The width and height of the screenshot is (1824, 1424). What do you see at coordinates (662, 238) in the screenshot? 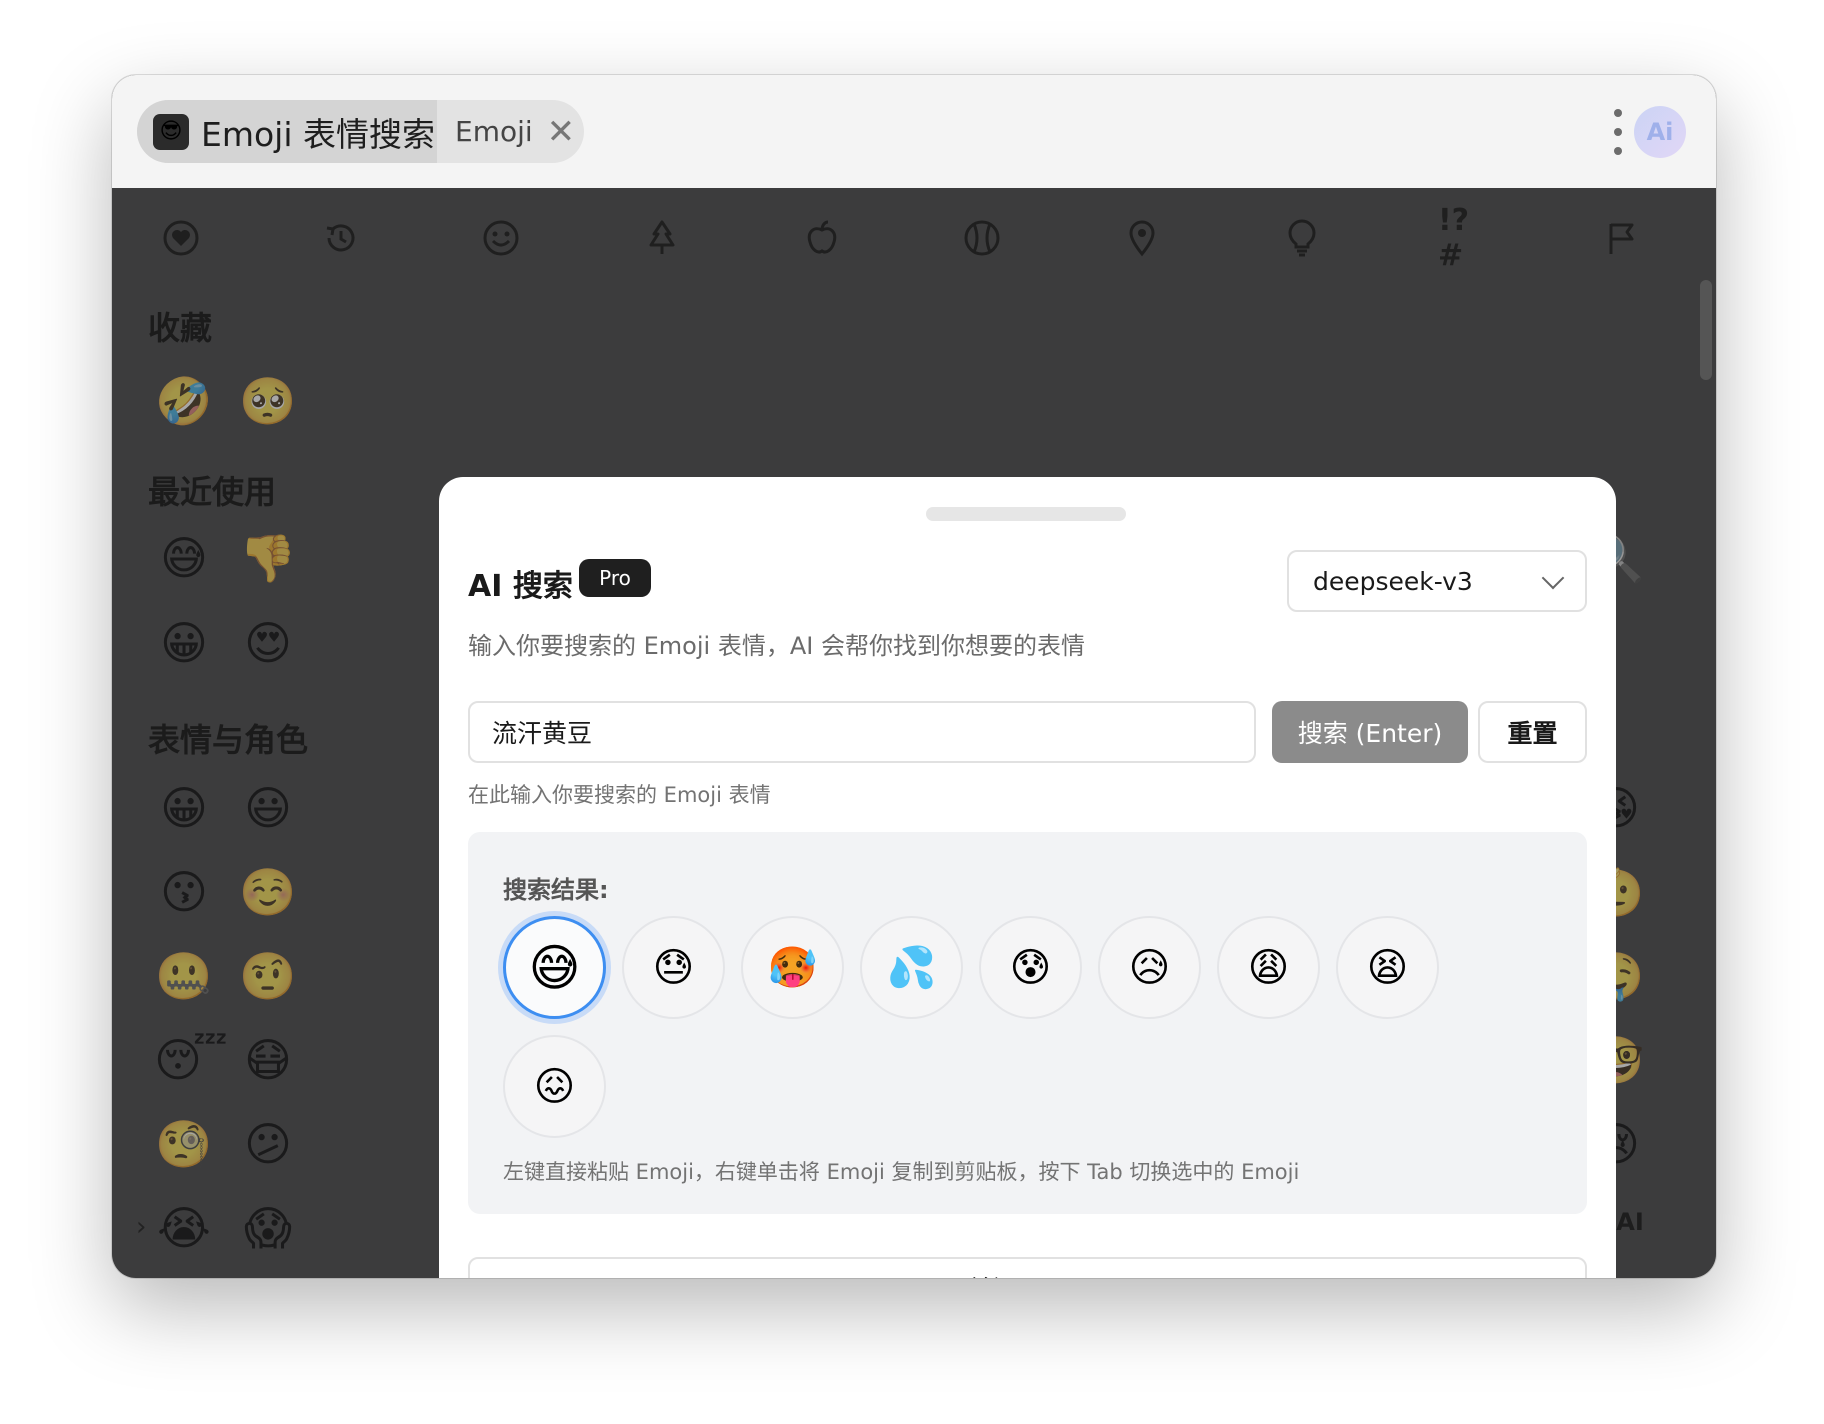
I see `tree-nature-icon` at bounding box center [662, 238].